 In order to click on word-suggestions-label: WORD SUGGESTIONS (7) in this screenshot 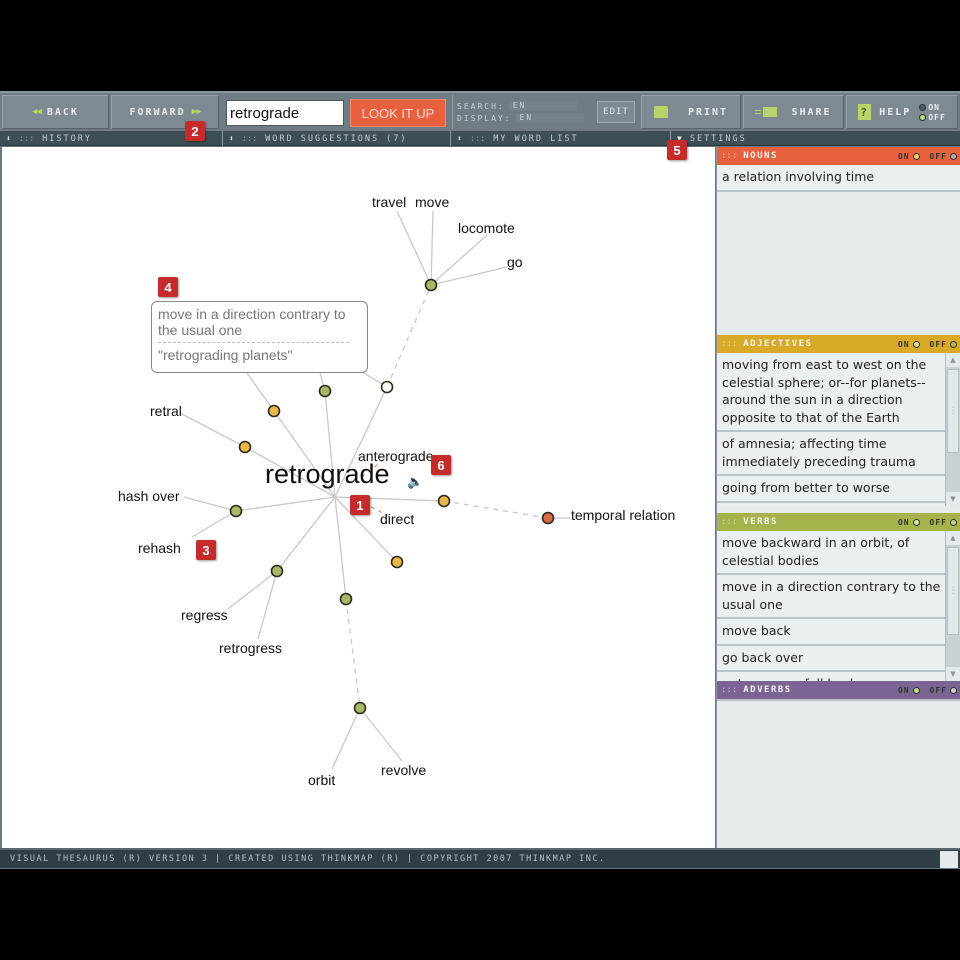, I will do `click(336, 138)`.